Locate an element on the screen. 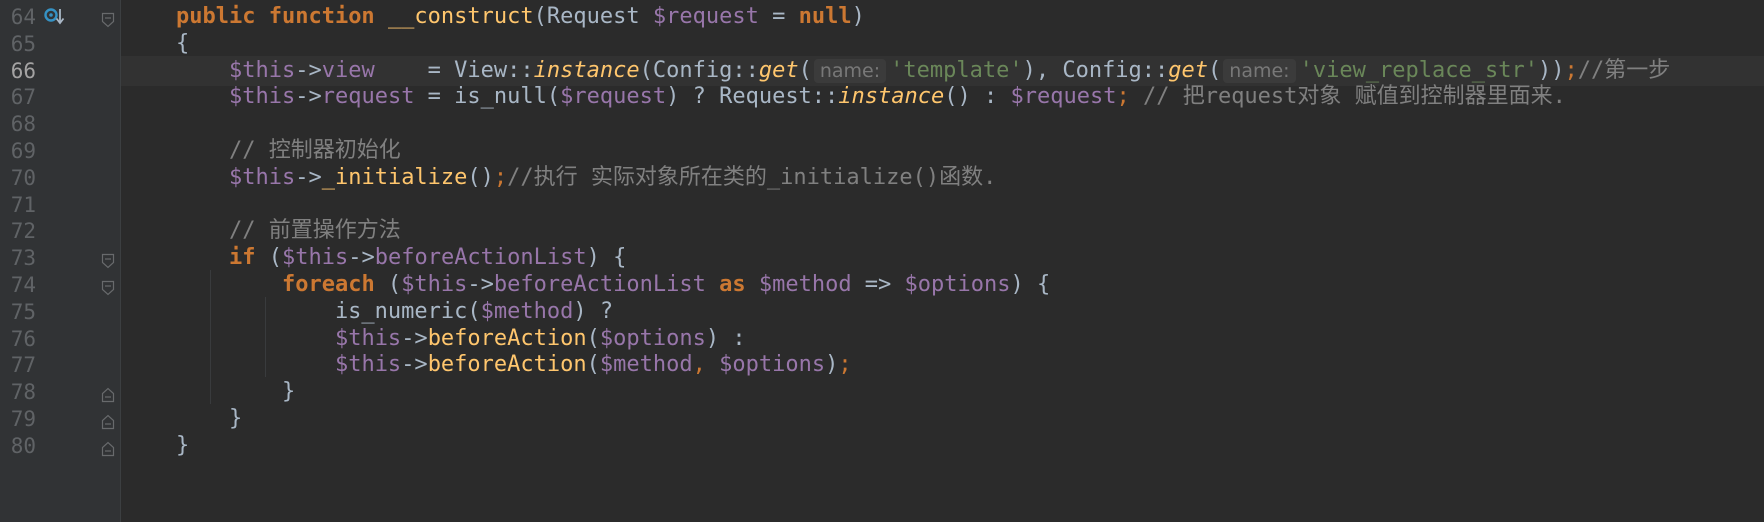  code-line: 72 // 前置操作方法 is located at coordinates (882, 231).